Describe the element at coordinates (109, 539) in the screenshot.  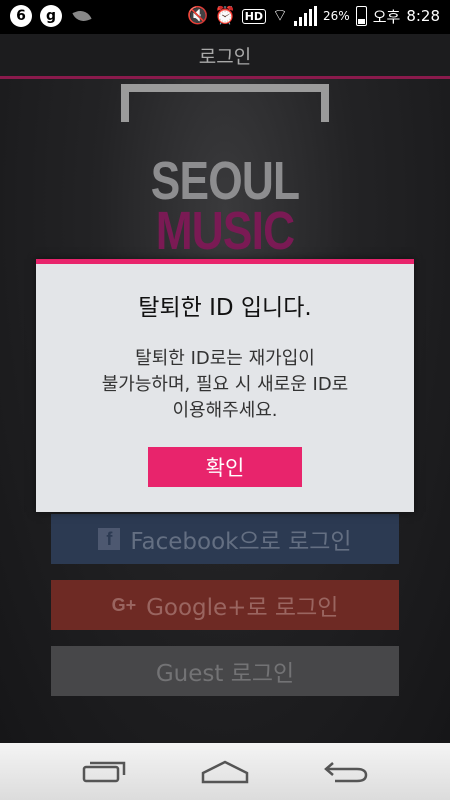
I see `facebook-icon: f` at that location.